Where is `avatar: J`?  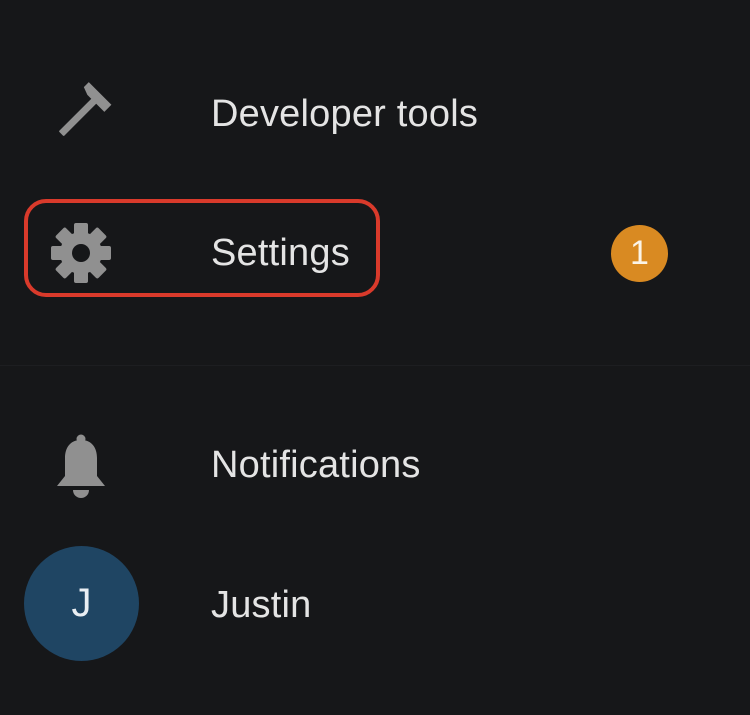
avatar: J is located at coordinates (81, 603).